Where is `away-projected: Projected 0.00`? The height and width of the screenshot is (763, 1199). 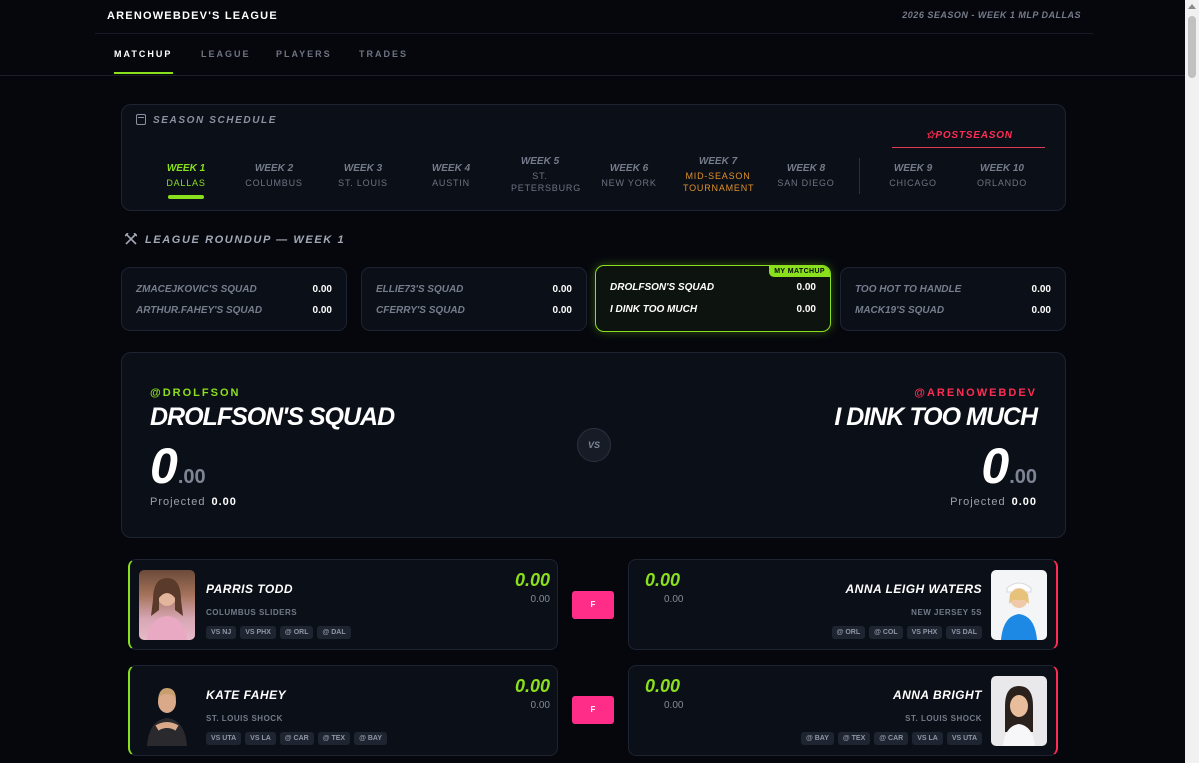 away-projected: Projected 0.00 is located at coordinates (993, 502).